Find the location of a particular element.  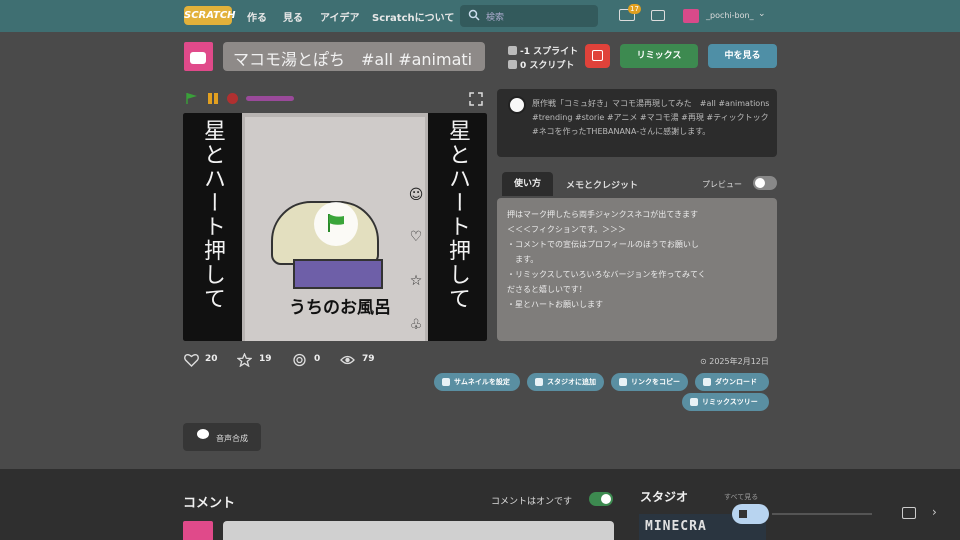

comment-input is located at coordinates (418, 530).